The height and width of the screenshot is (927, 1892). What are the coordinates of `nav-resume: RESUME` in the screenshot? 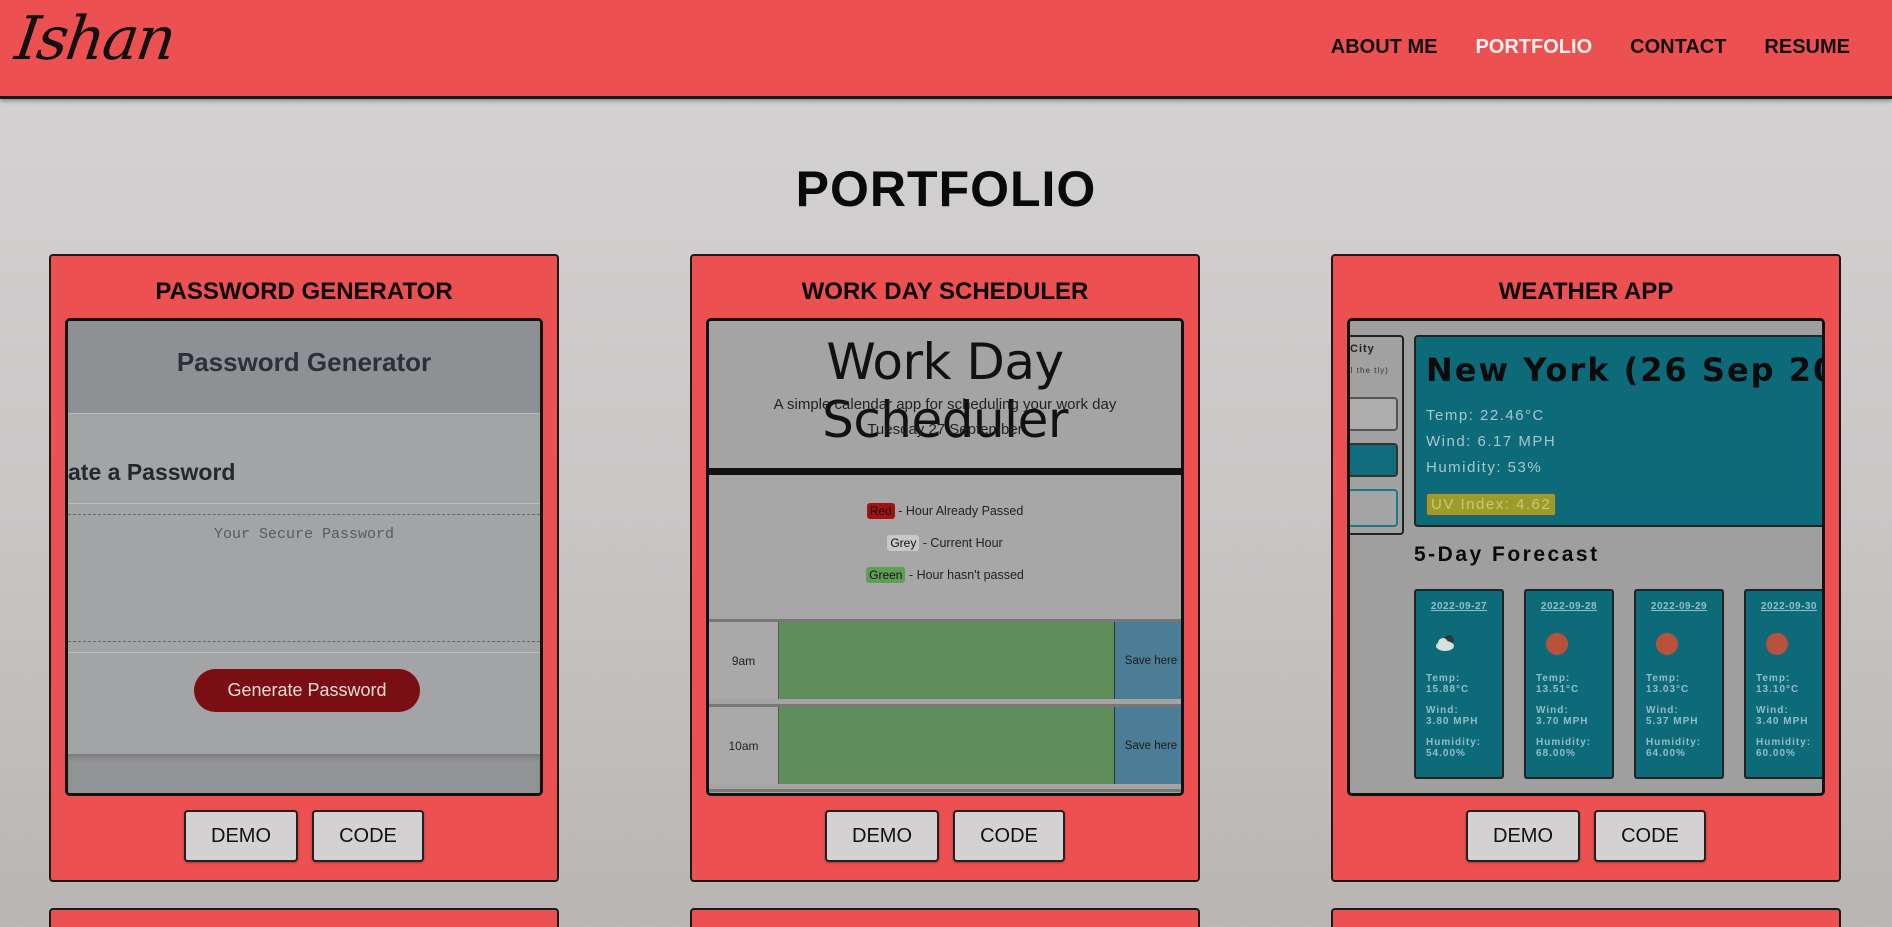 It's located at (1807, 47).